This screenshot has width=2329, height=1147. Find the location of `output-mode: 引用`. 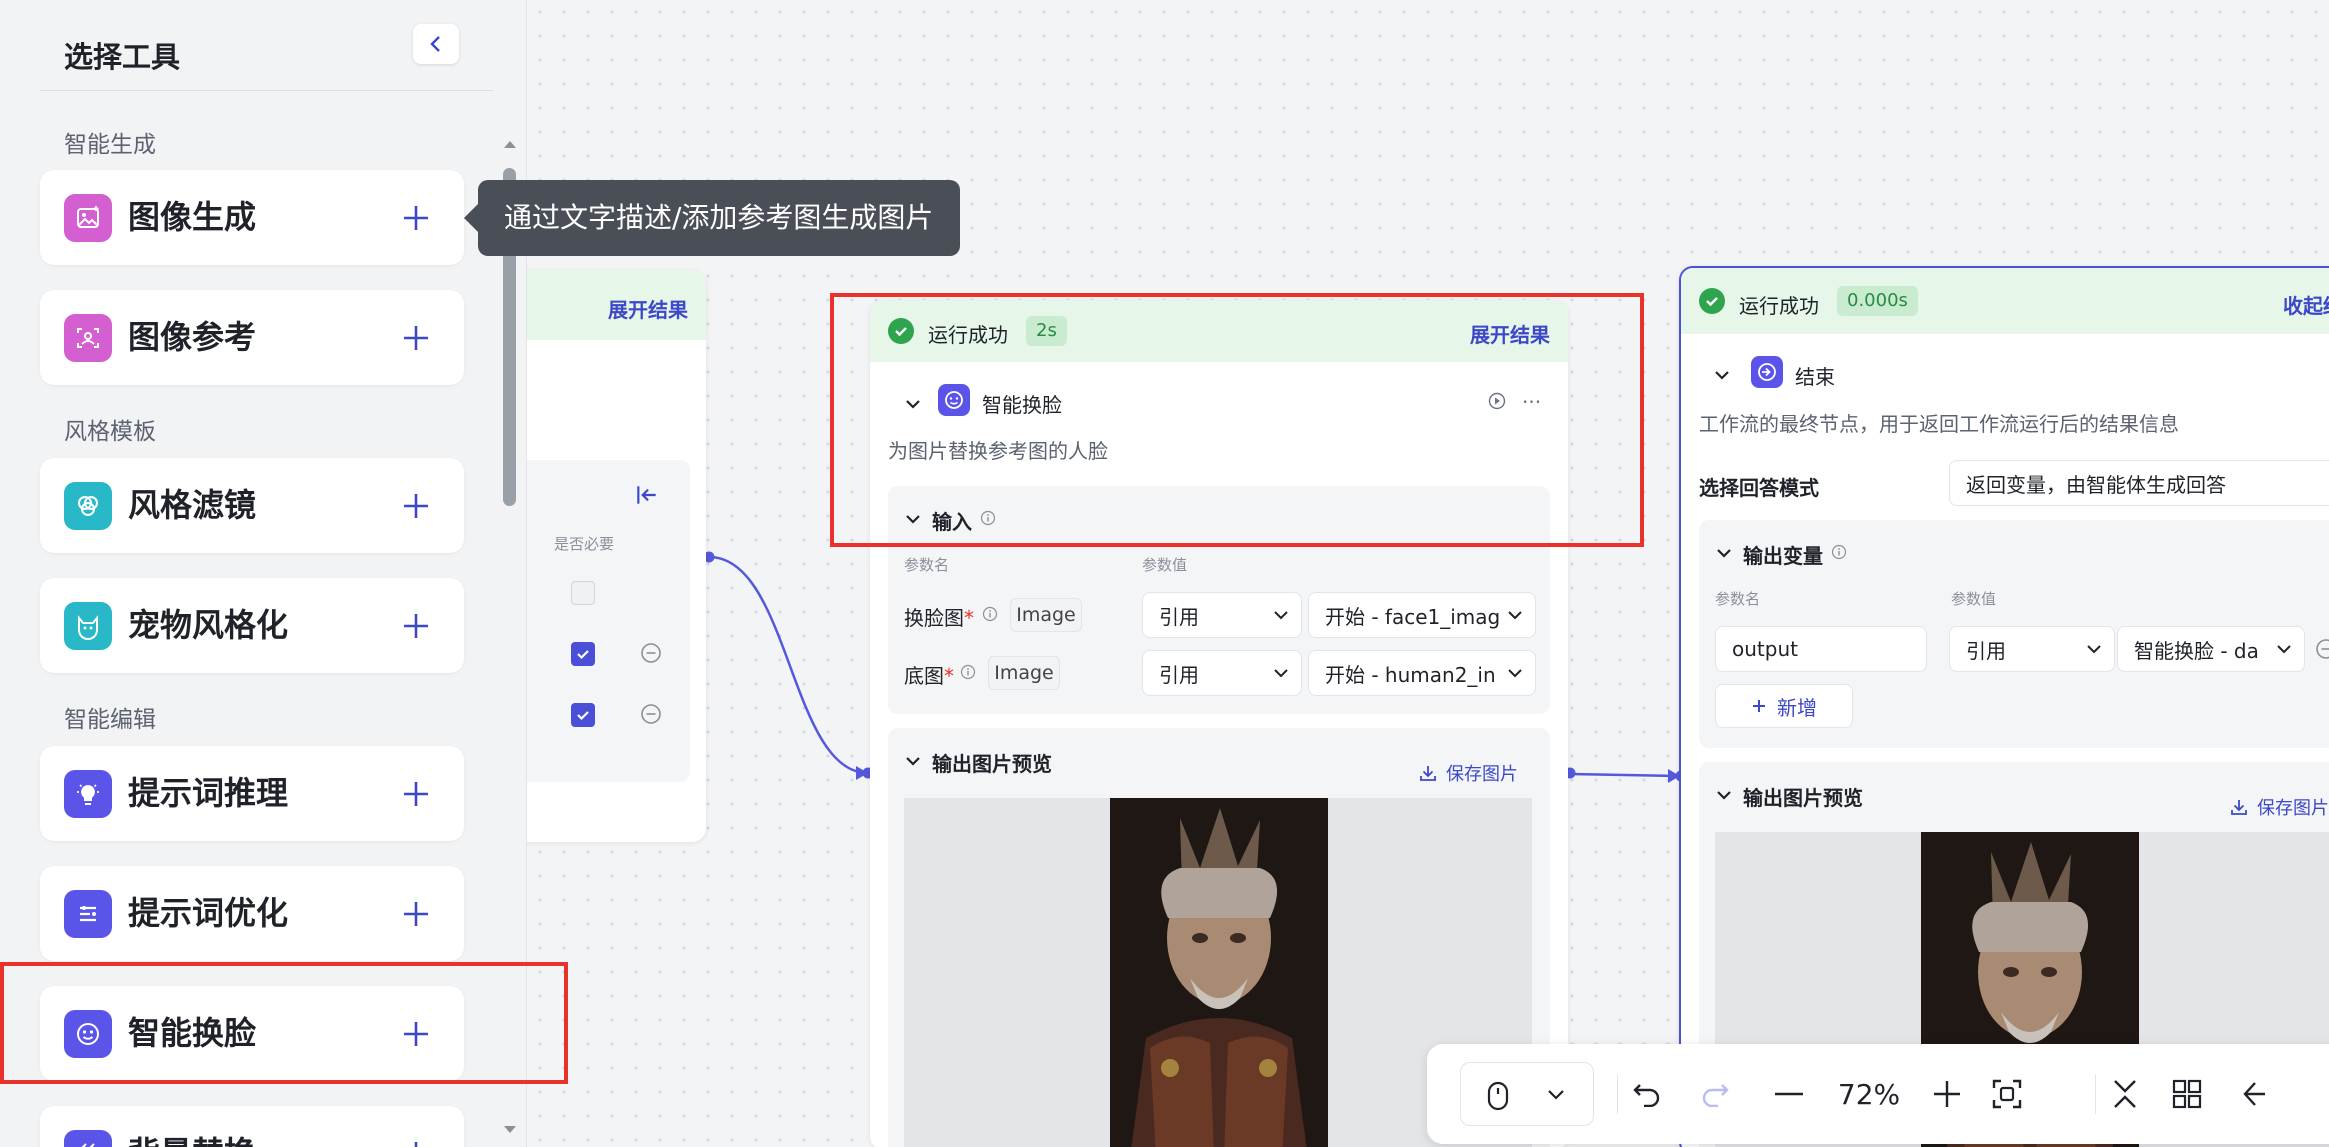

output-mode: 引用 is located at coordinates (1986, 650).